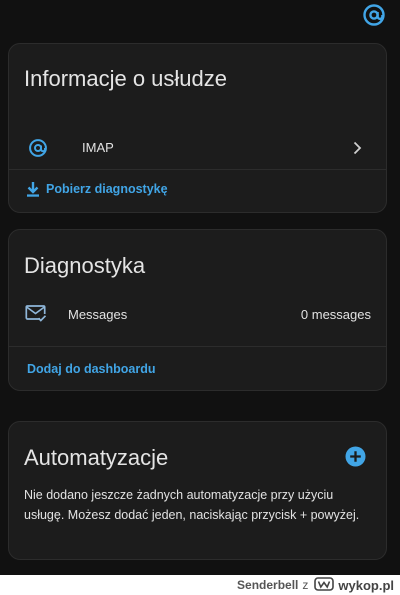 This screenshot has height=595, width=400. Describe the element at coordinates (305, 585) in the screenshot. I see `footer-separator: z` at that location.